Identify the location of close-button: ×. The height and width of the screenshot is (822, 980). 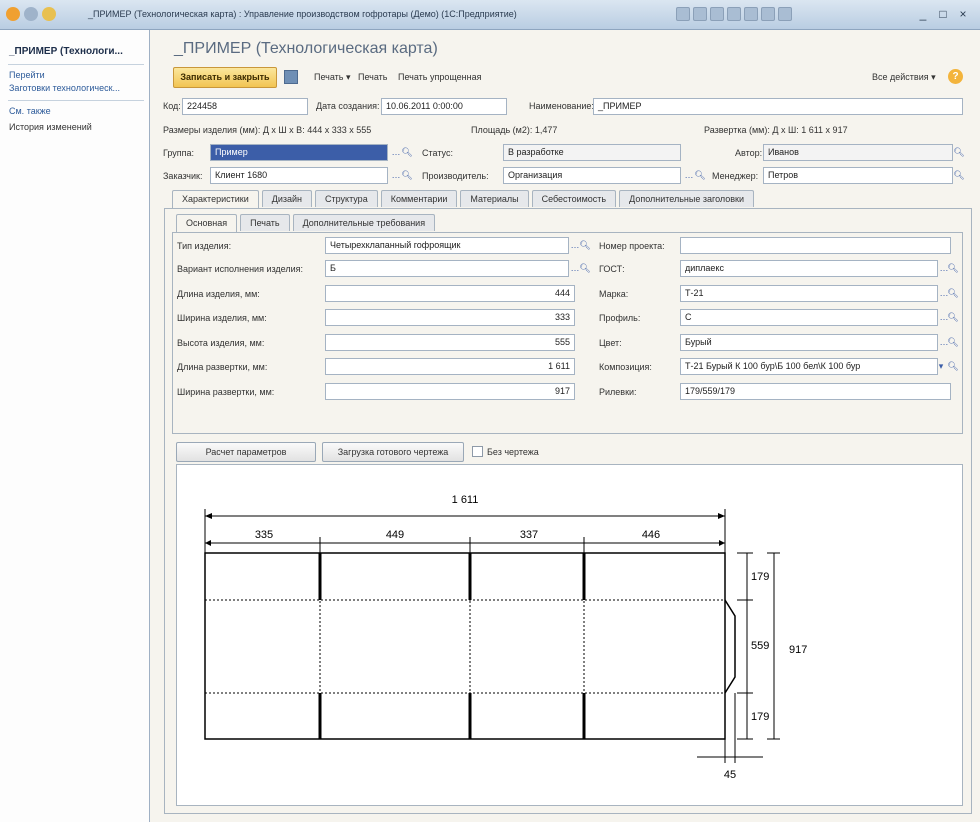
(963, 14).